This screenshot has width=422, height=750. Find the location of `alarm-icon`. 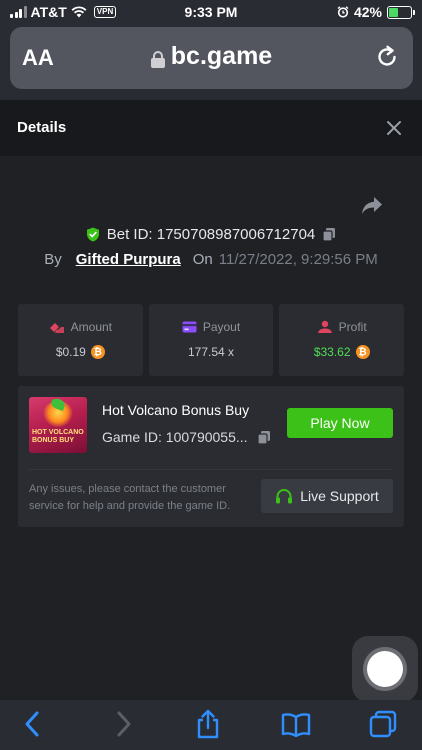

alarm-icon is located at coordinates (343, 12).